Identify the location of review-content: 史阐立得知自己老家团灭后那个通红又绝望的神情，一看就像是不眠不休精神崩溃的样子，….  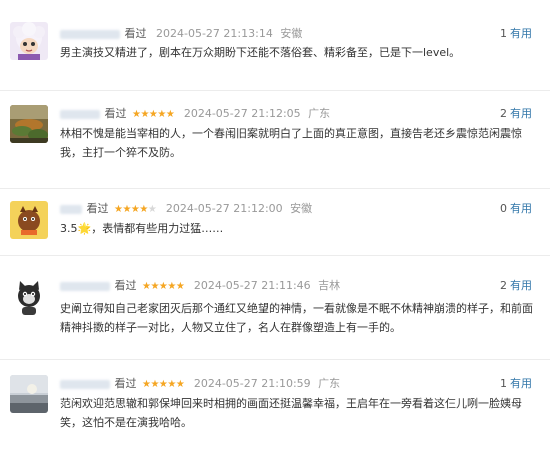
(296, 318).